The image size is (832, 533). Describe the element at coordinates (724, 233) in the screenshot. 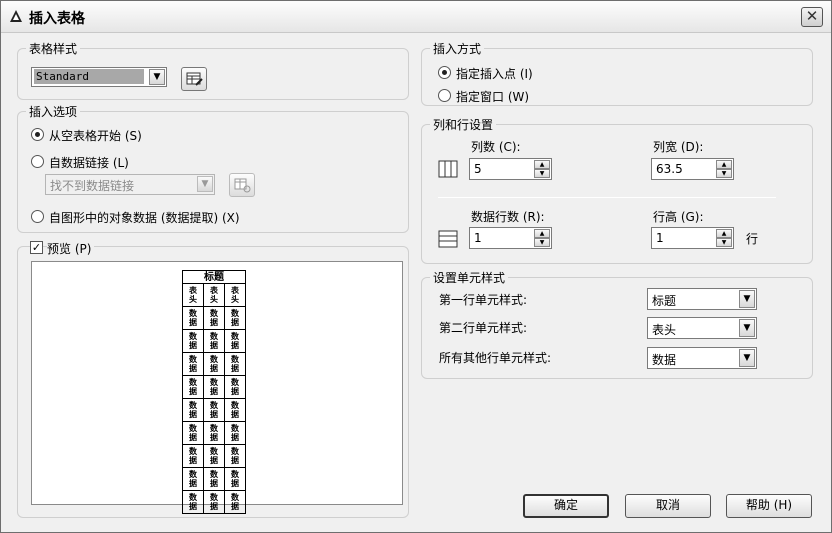

I see `row-height-up-button: ▲` at that location.